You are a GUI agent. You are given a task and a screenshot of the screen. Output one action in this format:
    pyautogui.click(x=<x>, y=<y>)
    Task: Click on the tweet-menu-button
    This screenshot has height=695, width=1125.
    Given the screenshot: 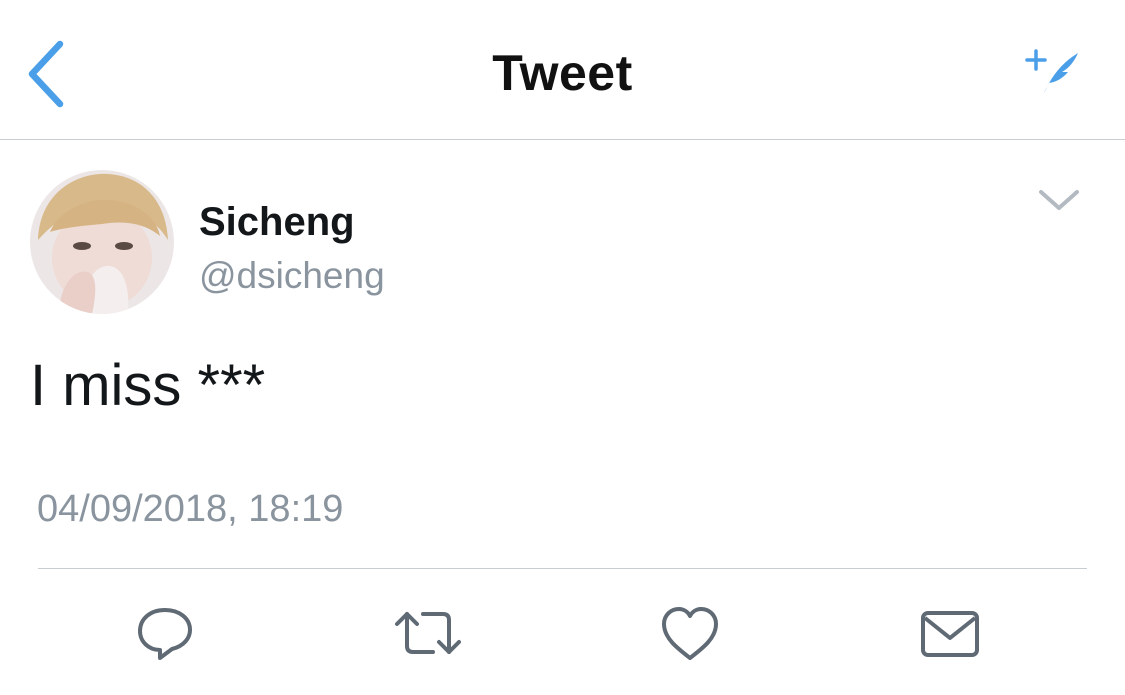 What is the action you would take?
    pyautogui.click(x=1059, y=199)
    